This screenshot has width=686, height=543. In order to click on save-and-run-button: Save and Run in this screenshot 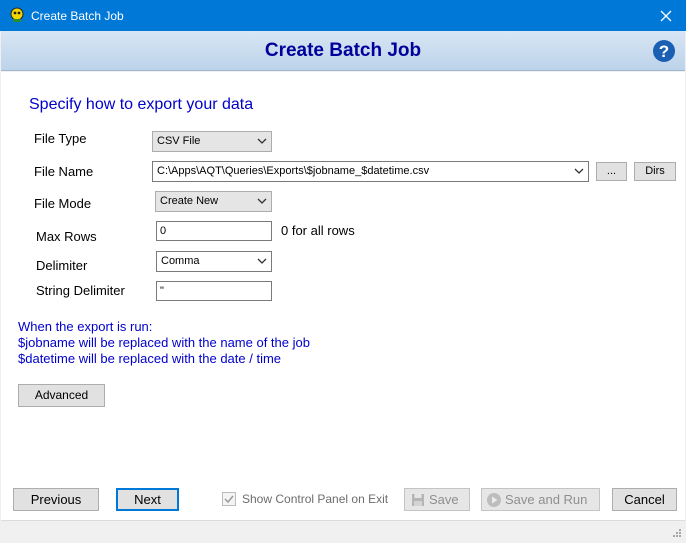, I will do `click(540, 499)`.